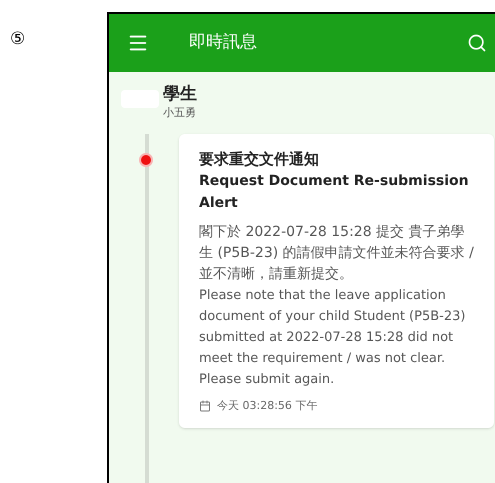 Image resolution: width=495 pixels, height=483 pixels. I want to click on app-title: 即時訊息, so click(223, 42).